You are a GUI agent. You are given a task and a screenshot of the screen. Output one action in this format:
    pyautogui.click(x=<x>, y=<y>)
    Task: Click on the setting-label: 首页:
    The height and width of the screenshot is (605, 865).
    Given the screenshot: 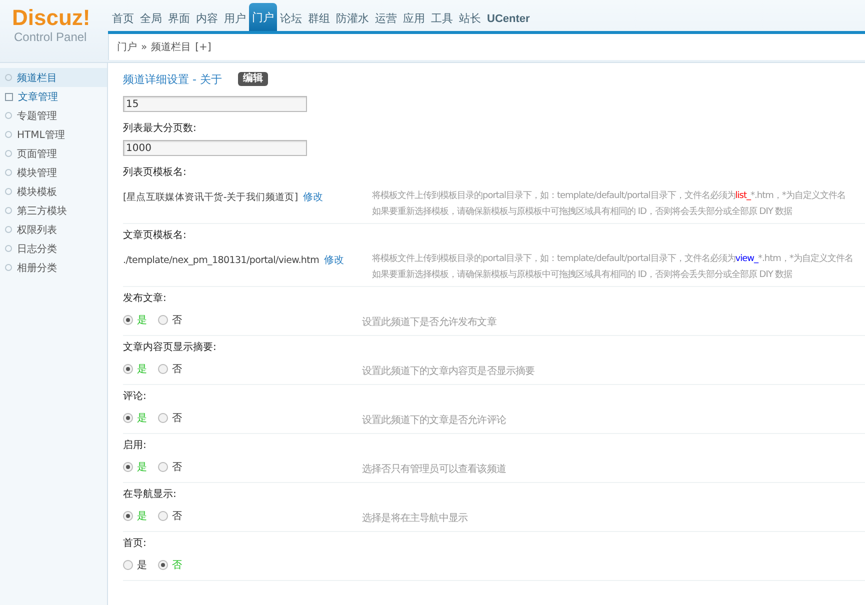 What is the action you would take?
    pyautogui.click(x=135, y=544)
    